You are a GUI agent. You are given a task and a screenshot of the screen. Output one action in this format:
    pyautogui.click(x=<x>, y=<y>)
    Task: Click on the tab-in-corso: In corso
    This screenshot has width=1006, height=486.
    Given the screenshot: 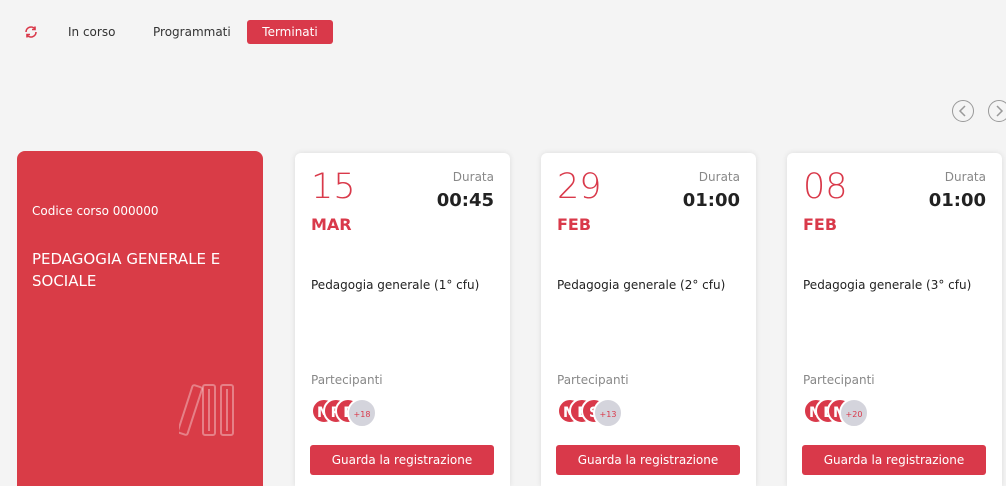 What is the action you would take?
    pyautogui.click(x=91, y=32)
    